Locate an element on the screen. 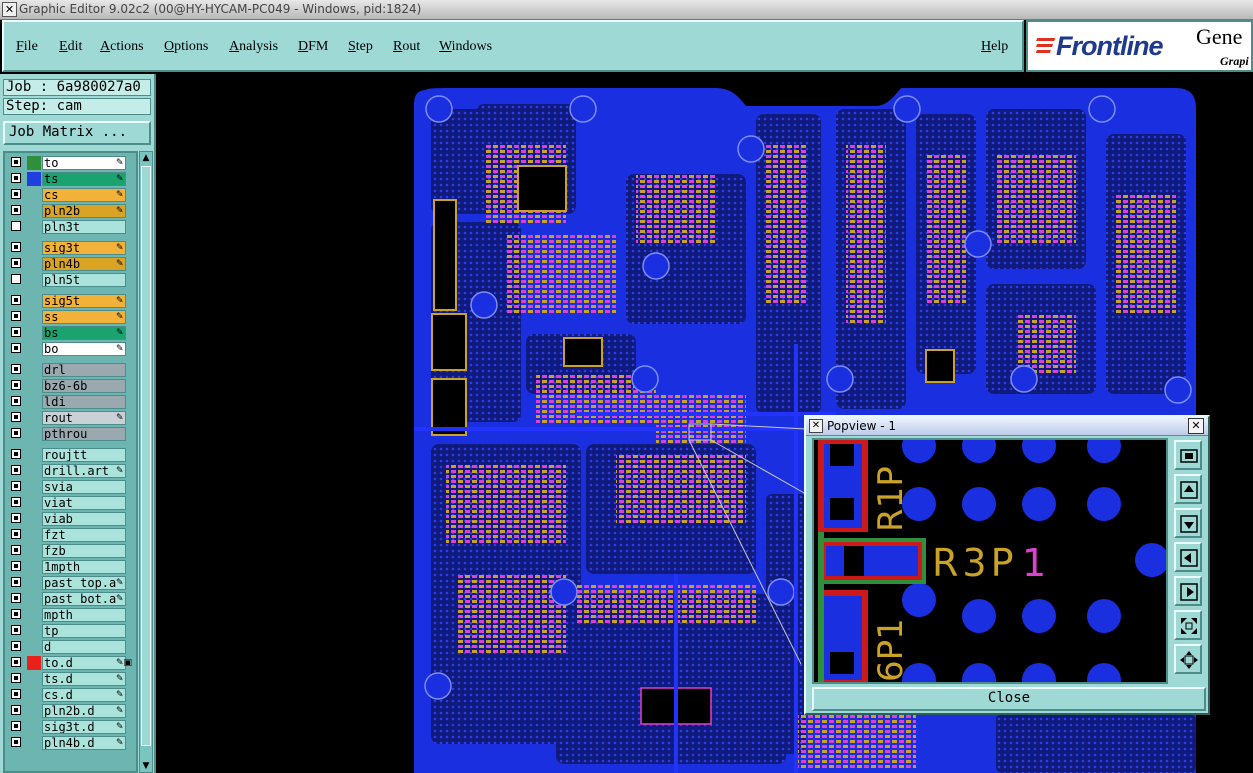 This screenshot has height=773, width=1253. layer-row: pthrou is located at coordinates (71, 434).